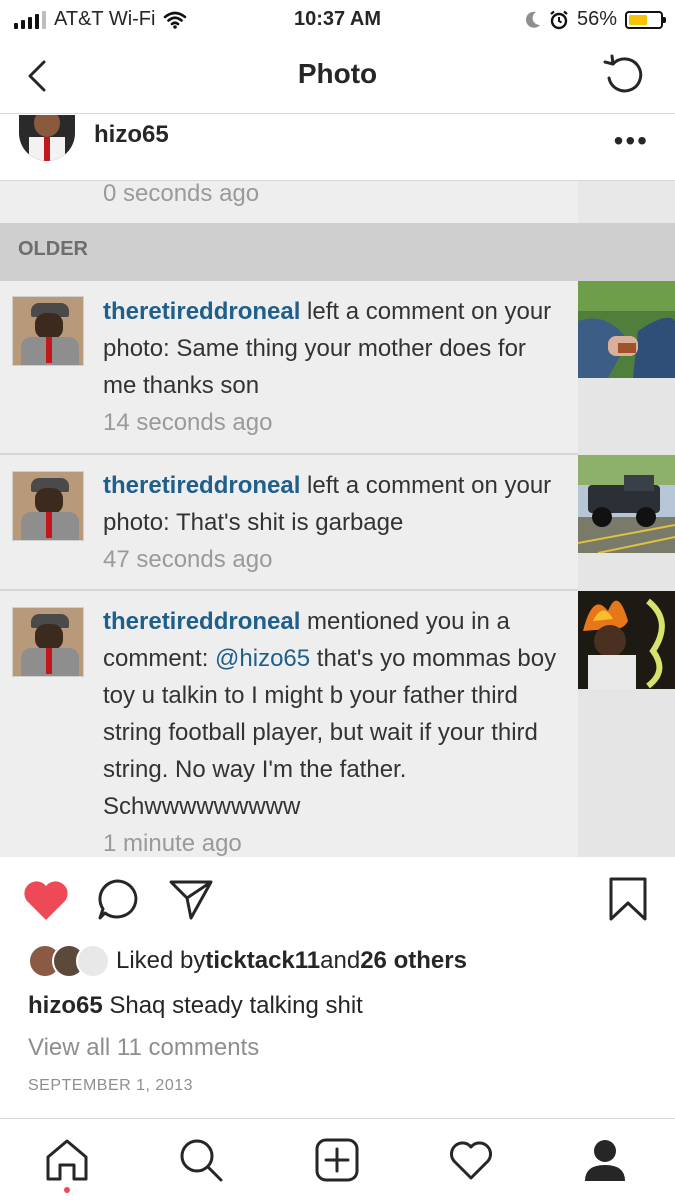  I want to click on notification-time: 14 seconds ago, so click(188, 422).